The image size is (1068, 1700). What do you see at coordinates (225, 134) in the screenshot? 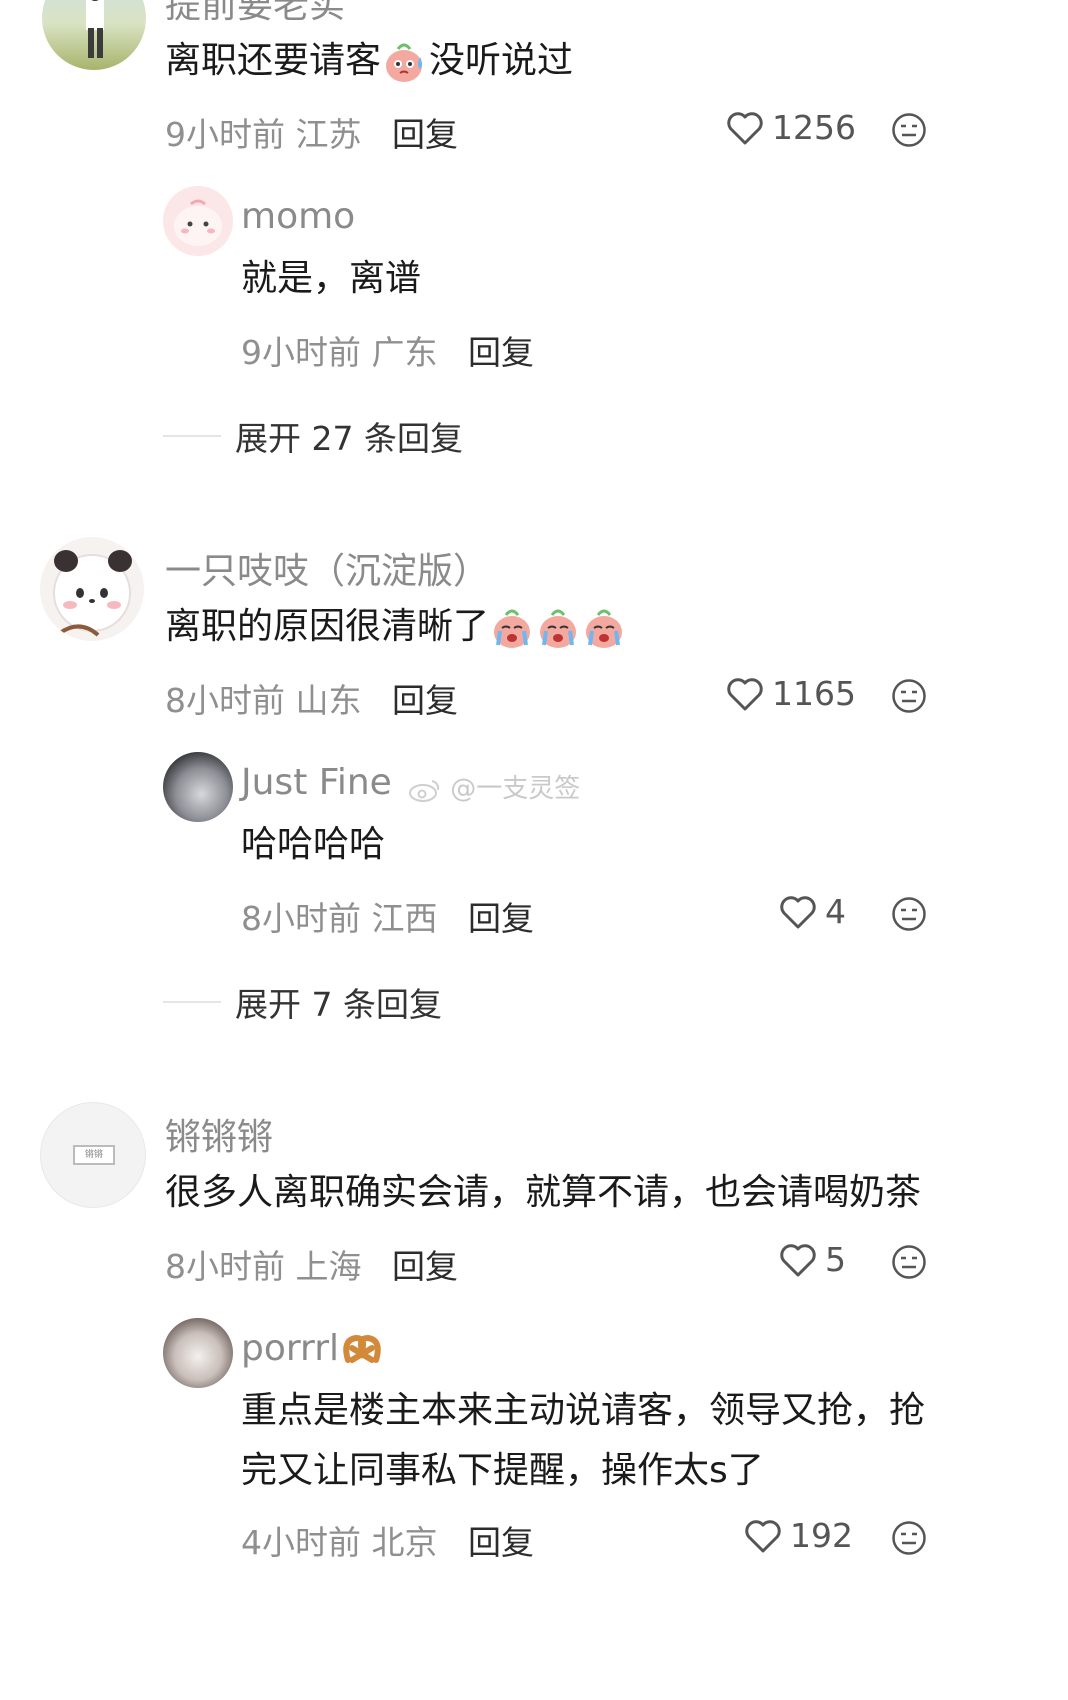
I see `comment-time: 9小时前` at bounding box center [225, 134].